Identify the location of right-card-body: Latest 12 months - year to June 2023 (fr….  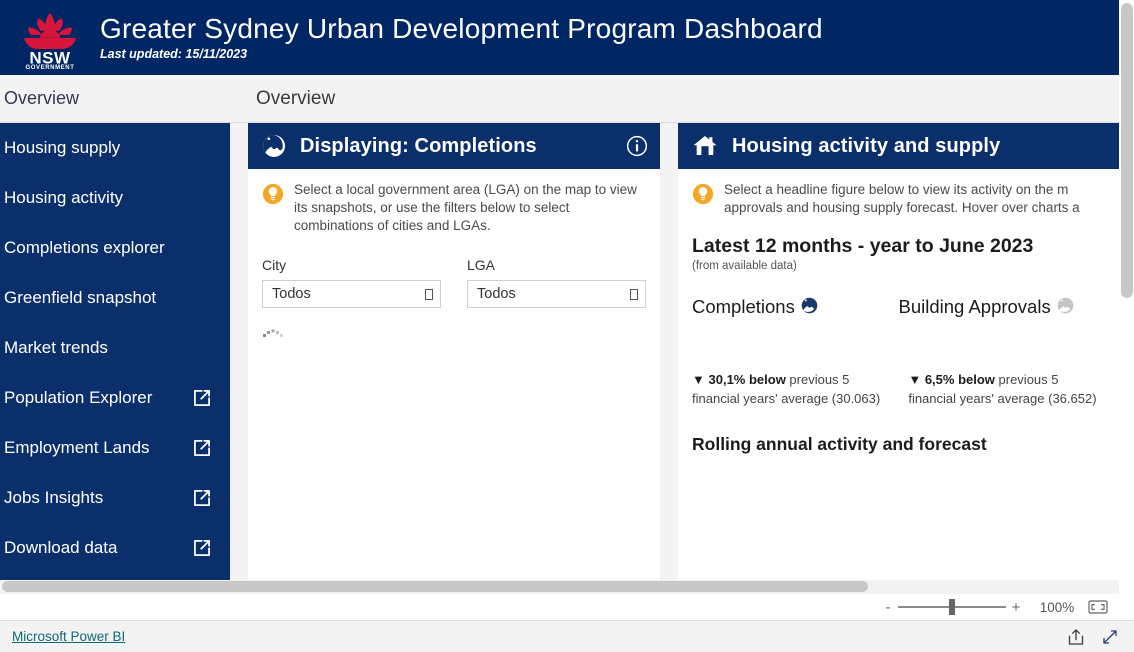
(898, 345).